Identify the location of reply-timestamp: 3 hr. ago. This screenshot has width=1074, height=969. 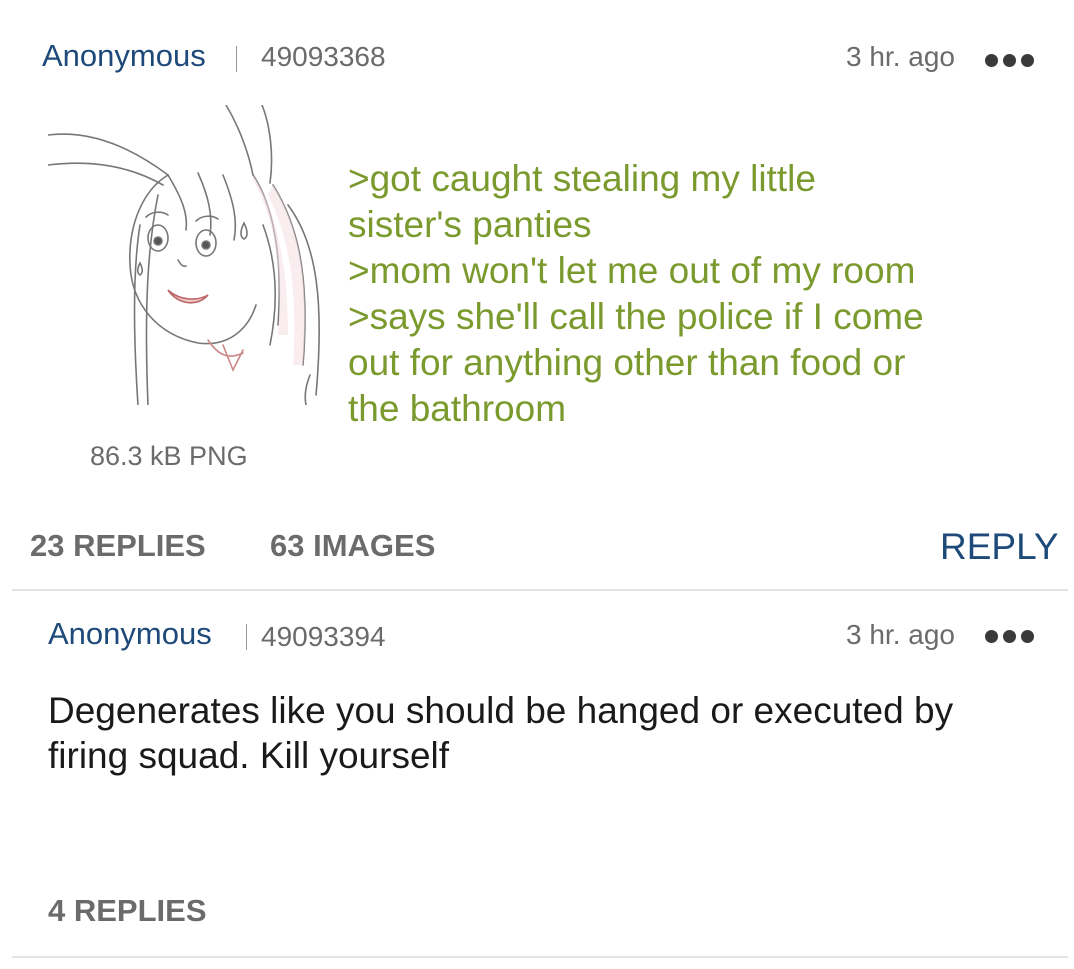
(900, 634).